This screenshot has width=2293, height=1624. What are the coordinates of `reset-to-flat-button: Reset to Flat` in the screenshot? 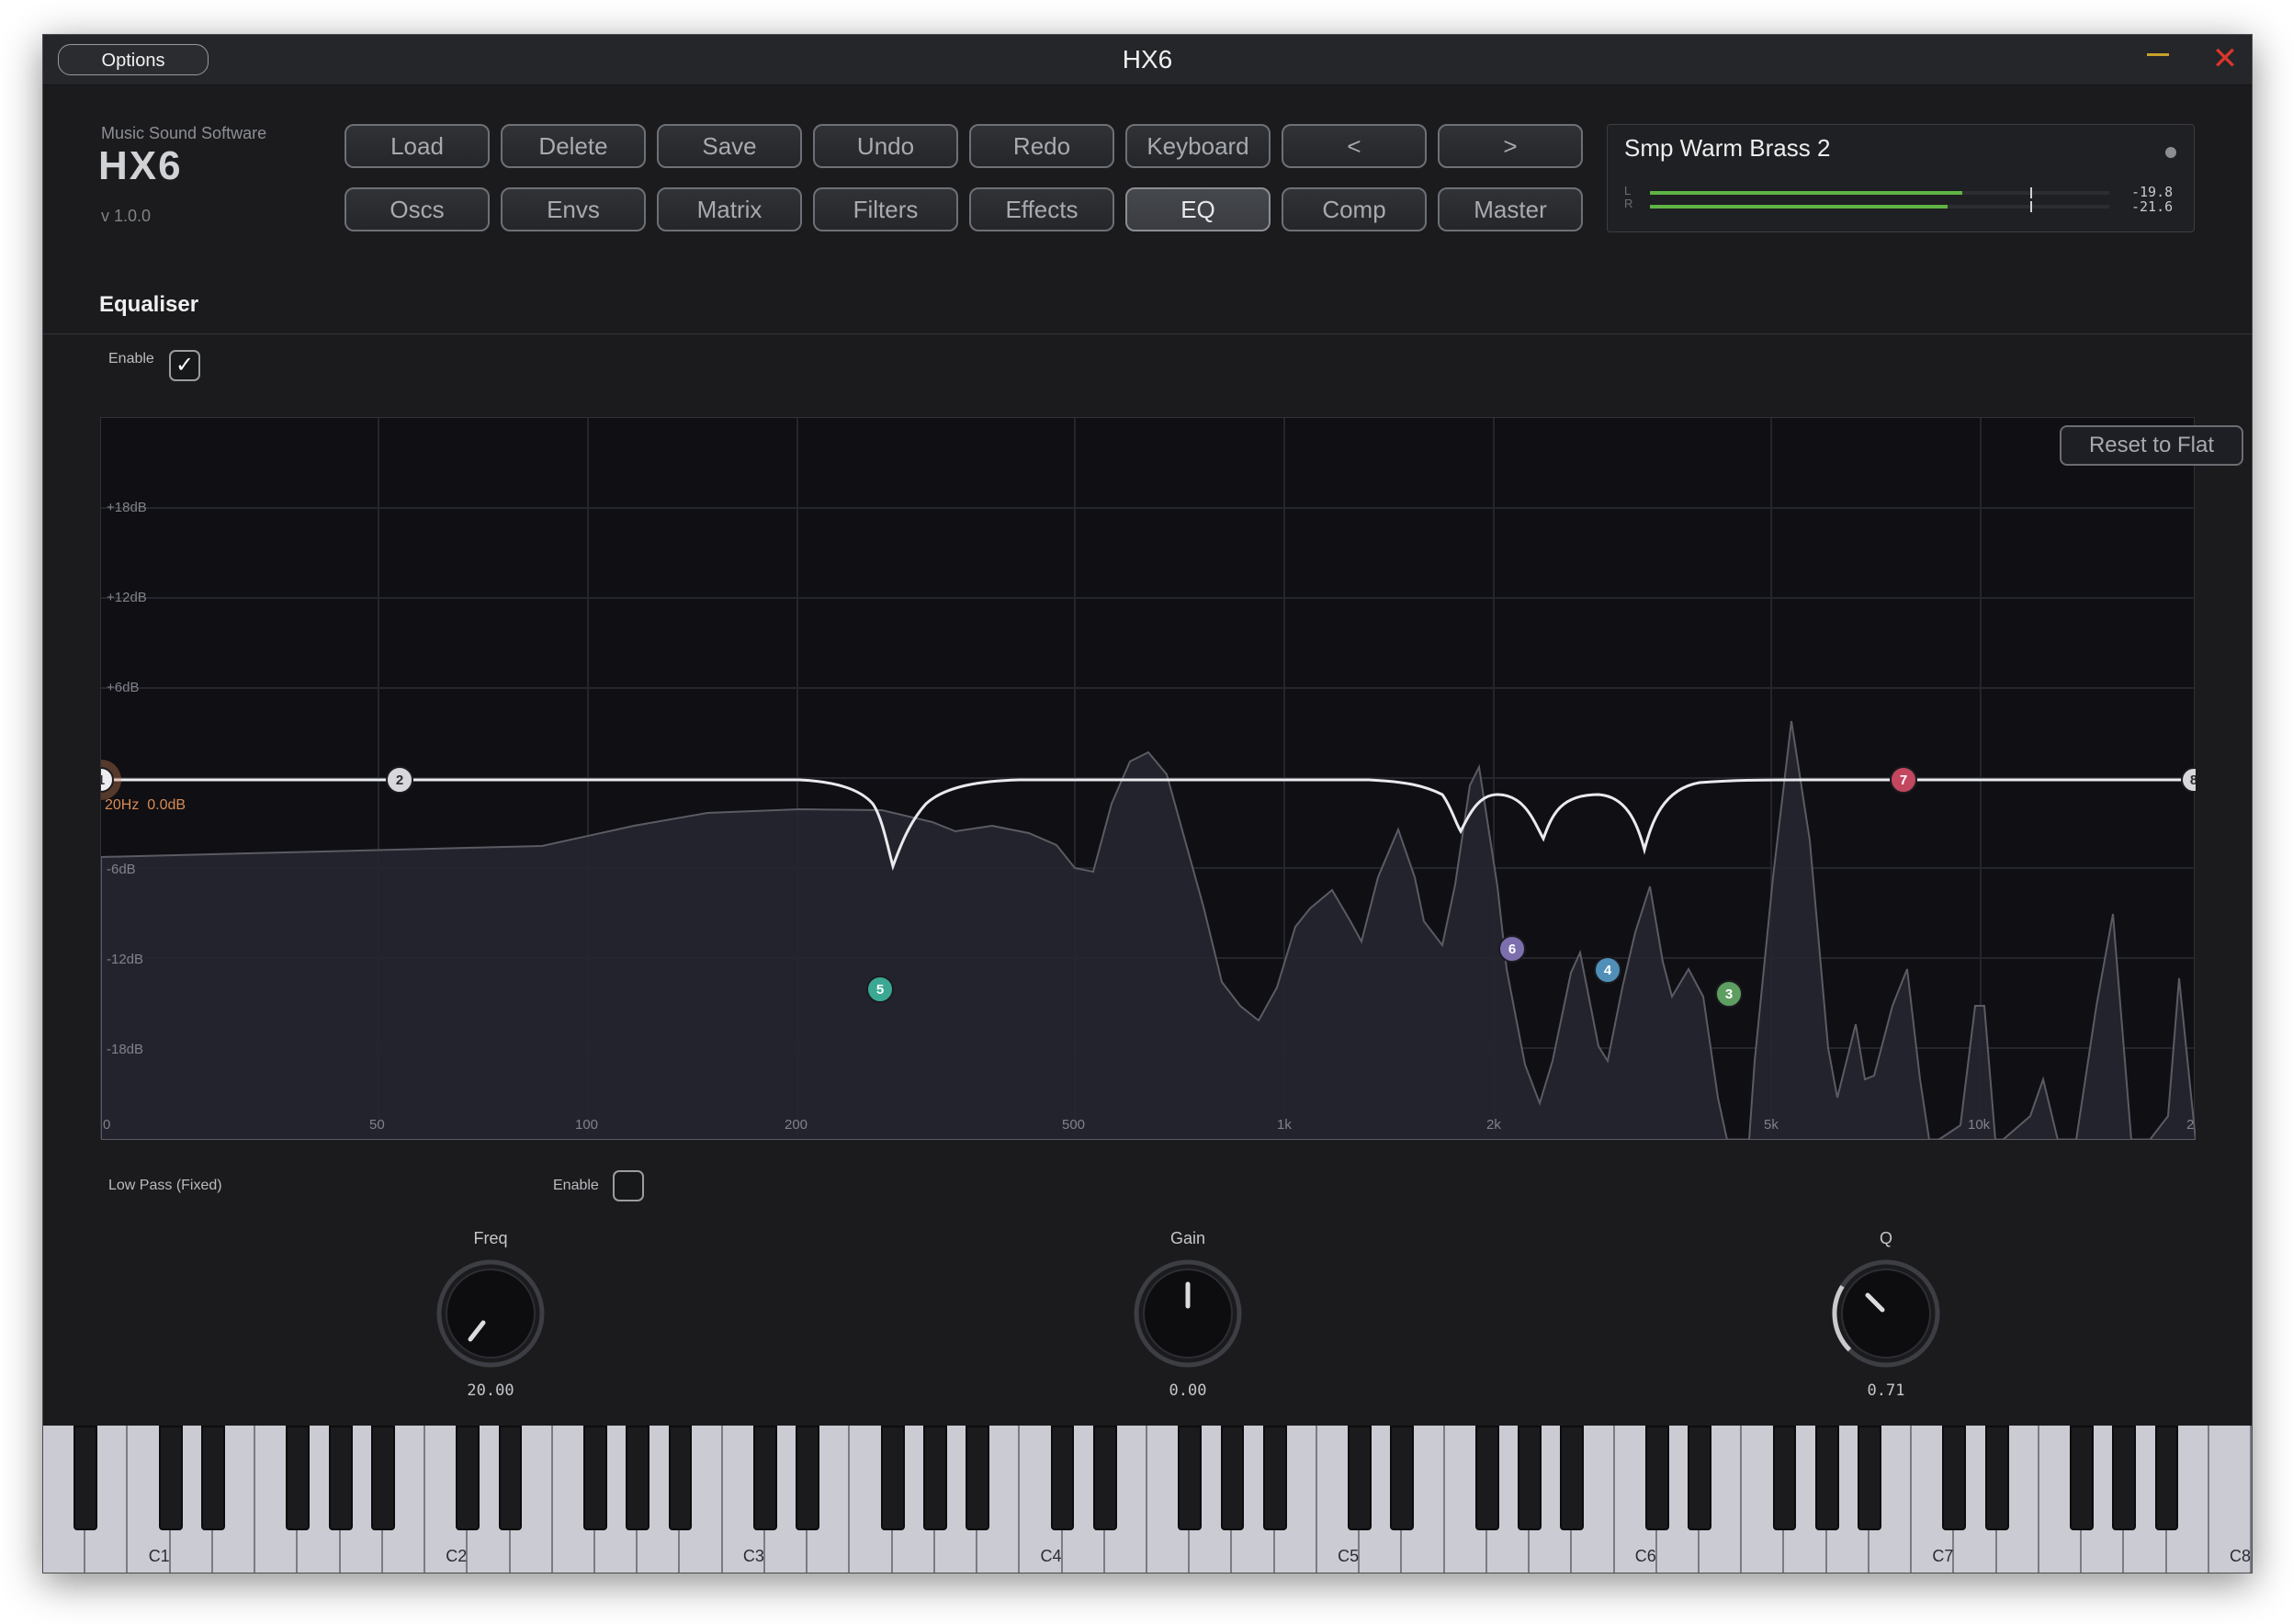 It's located at (2151, 445).